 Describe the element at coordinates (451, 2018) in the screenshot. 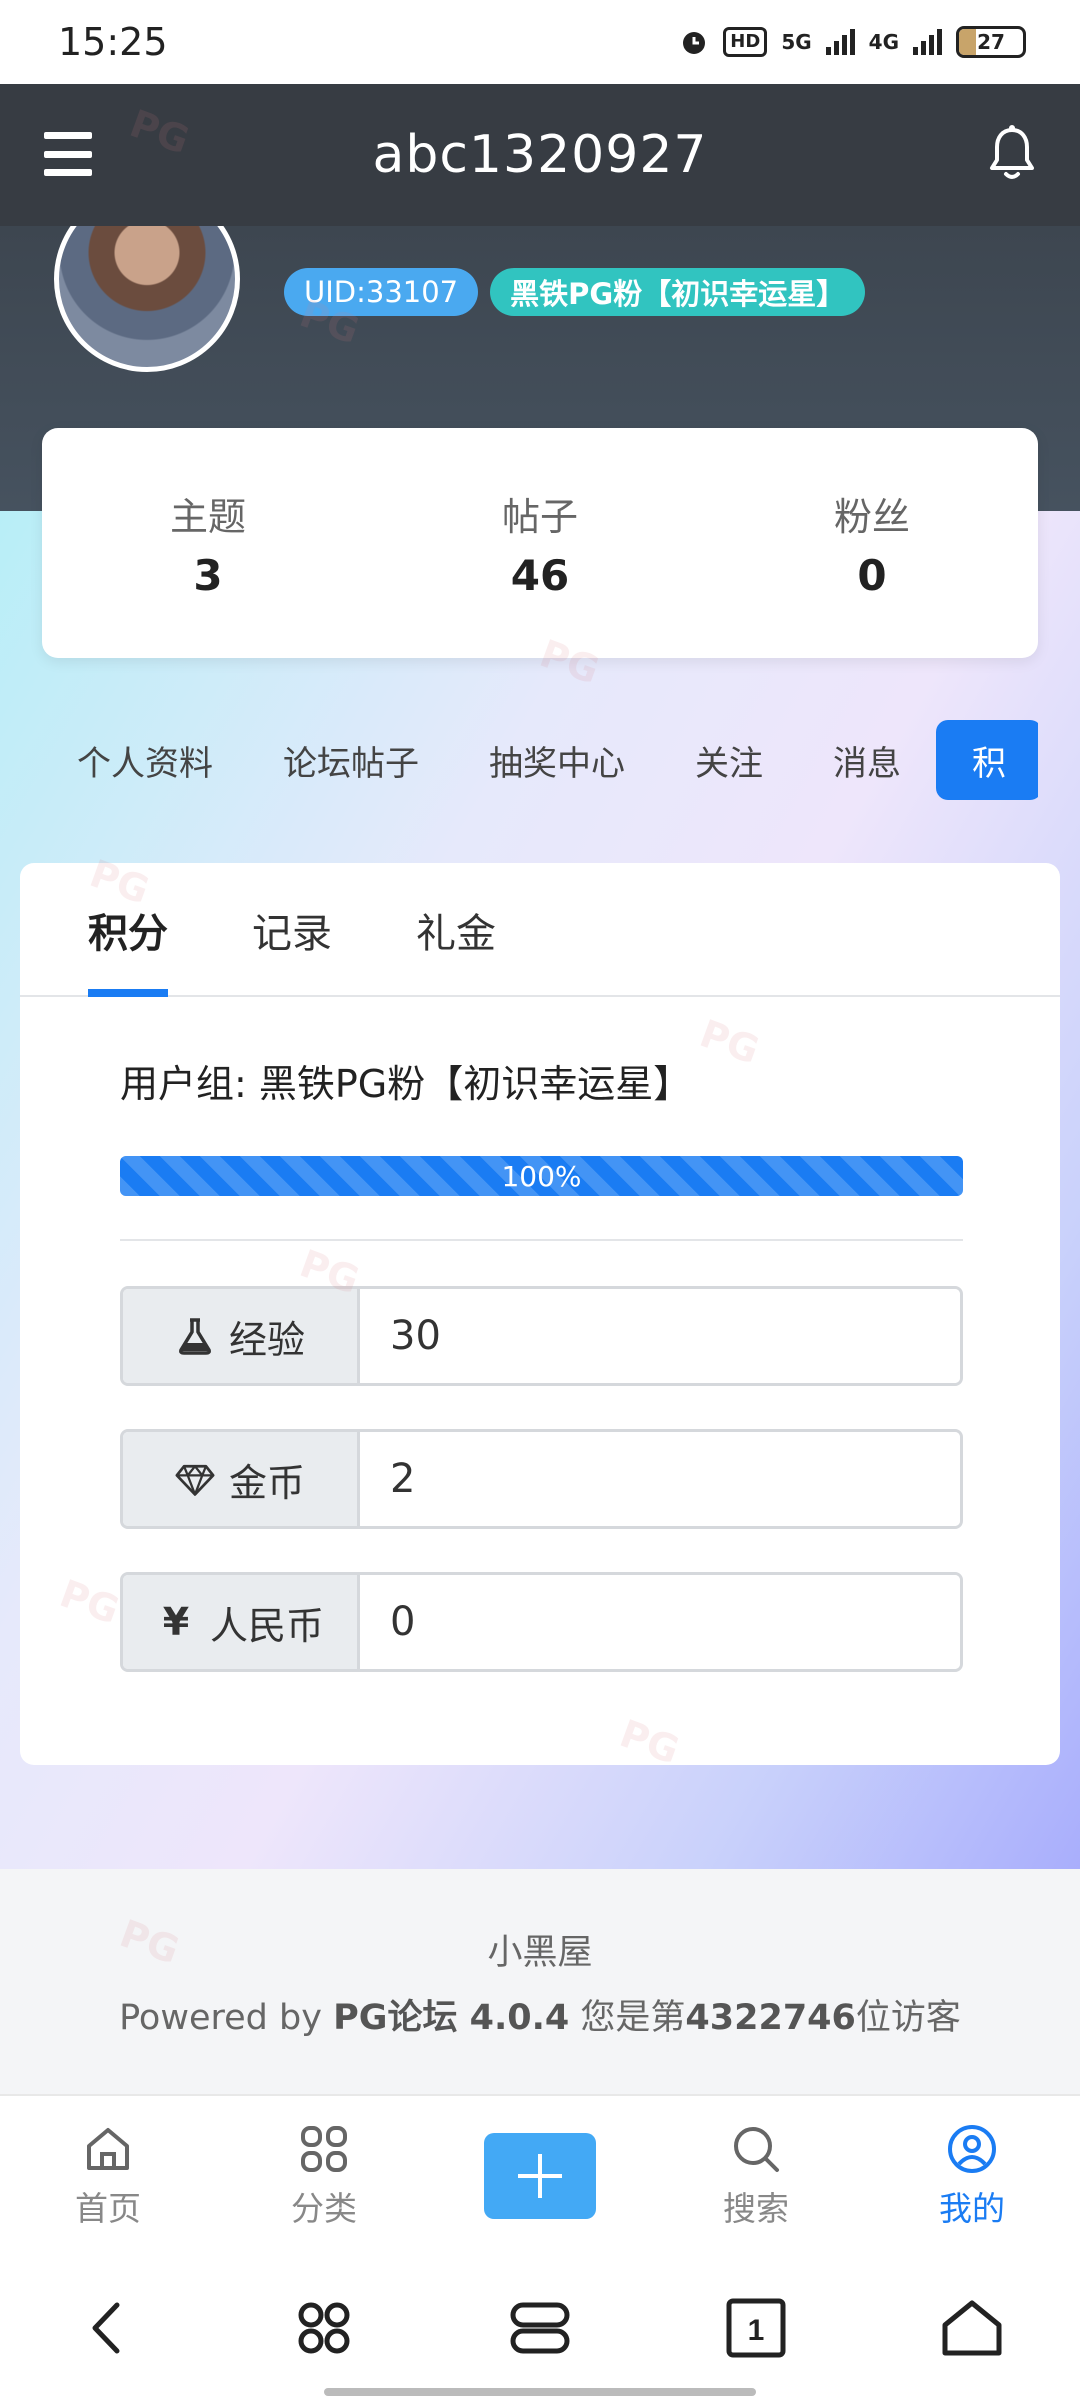

I see `powered-brand-link: PG论坛 4.0.4` at that location.